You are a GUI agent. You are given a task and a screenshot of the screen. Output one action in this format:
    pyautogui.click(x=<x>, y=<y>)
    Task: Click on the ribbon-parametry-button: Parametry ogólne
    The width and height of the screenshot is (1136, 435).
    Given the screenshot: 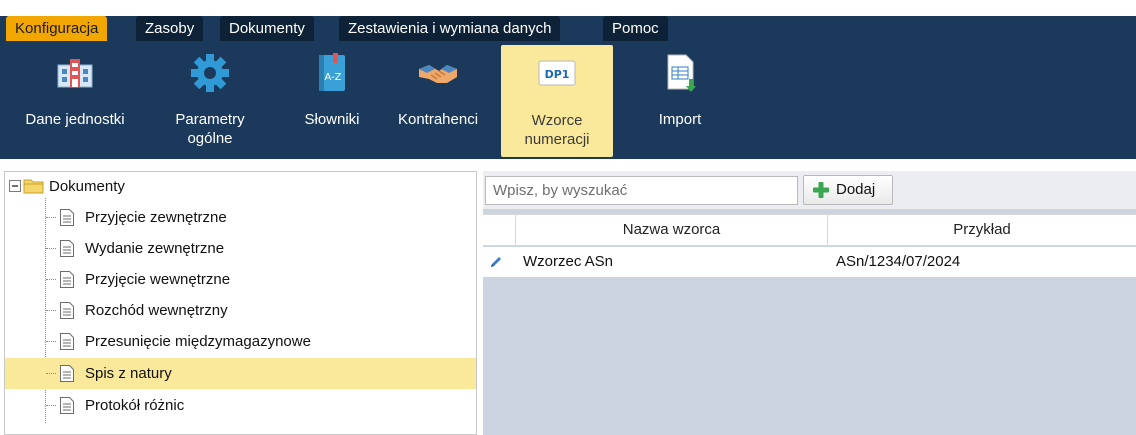 What is the action you would take?
    pyautogui.click(x=210, y=101)
    